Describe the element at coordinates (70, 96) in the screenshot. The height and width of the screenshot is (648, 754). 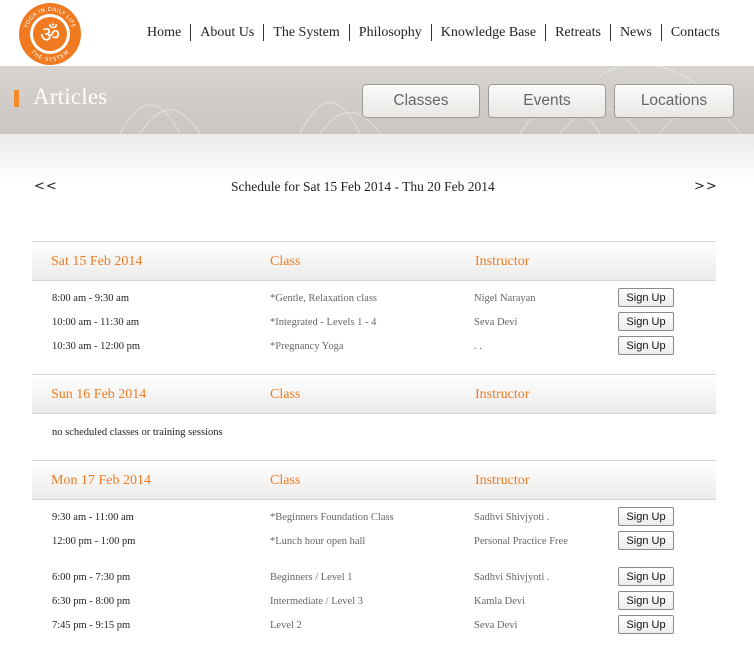
I see `page-title: Articles` at that location.